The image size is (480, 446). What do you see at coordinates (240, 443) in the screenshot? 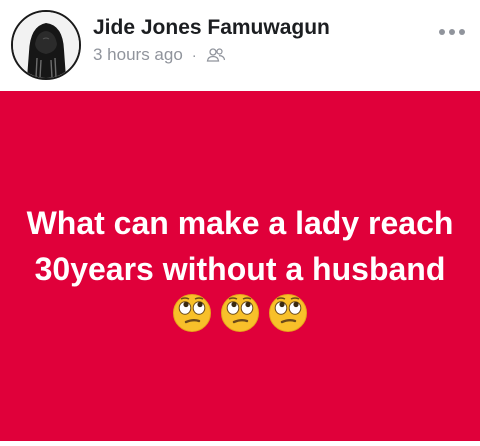
I see `post-footer` at bounding box center [240, 443].